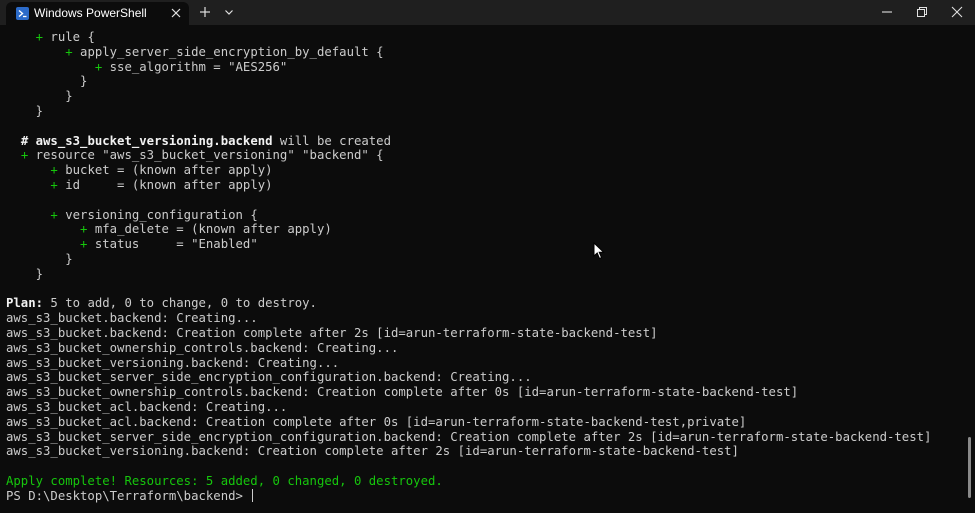 This screenshot has width=975, height=513. What do you see at coordinates (481, 215) in the screenshot?
I see `terminal-line: + versioning_configuration {` at bounding box center [481, 215].